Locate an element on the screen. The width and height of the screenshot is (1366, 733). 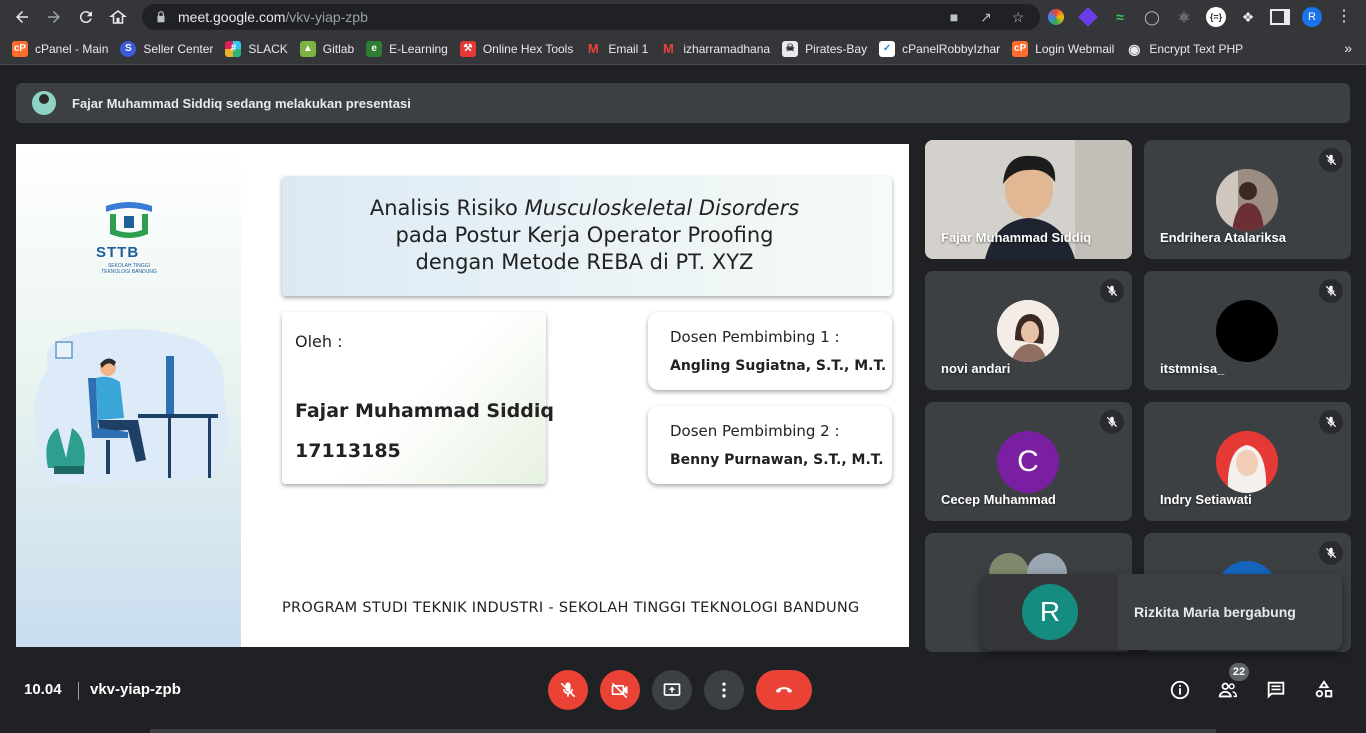
join-notification-text: Rizkita Maria bergabung is located at coordinates (1215, 612).